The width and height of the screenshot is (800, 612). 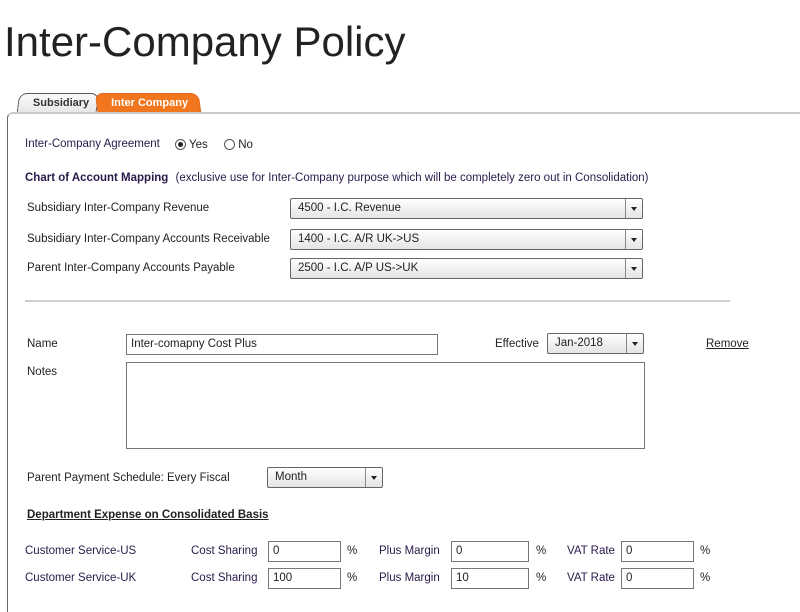 What do you see at coordinates (727, 344) in the screenshot?
I see `remove-link: Remove` at bounding box center [727, 344].